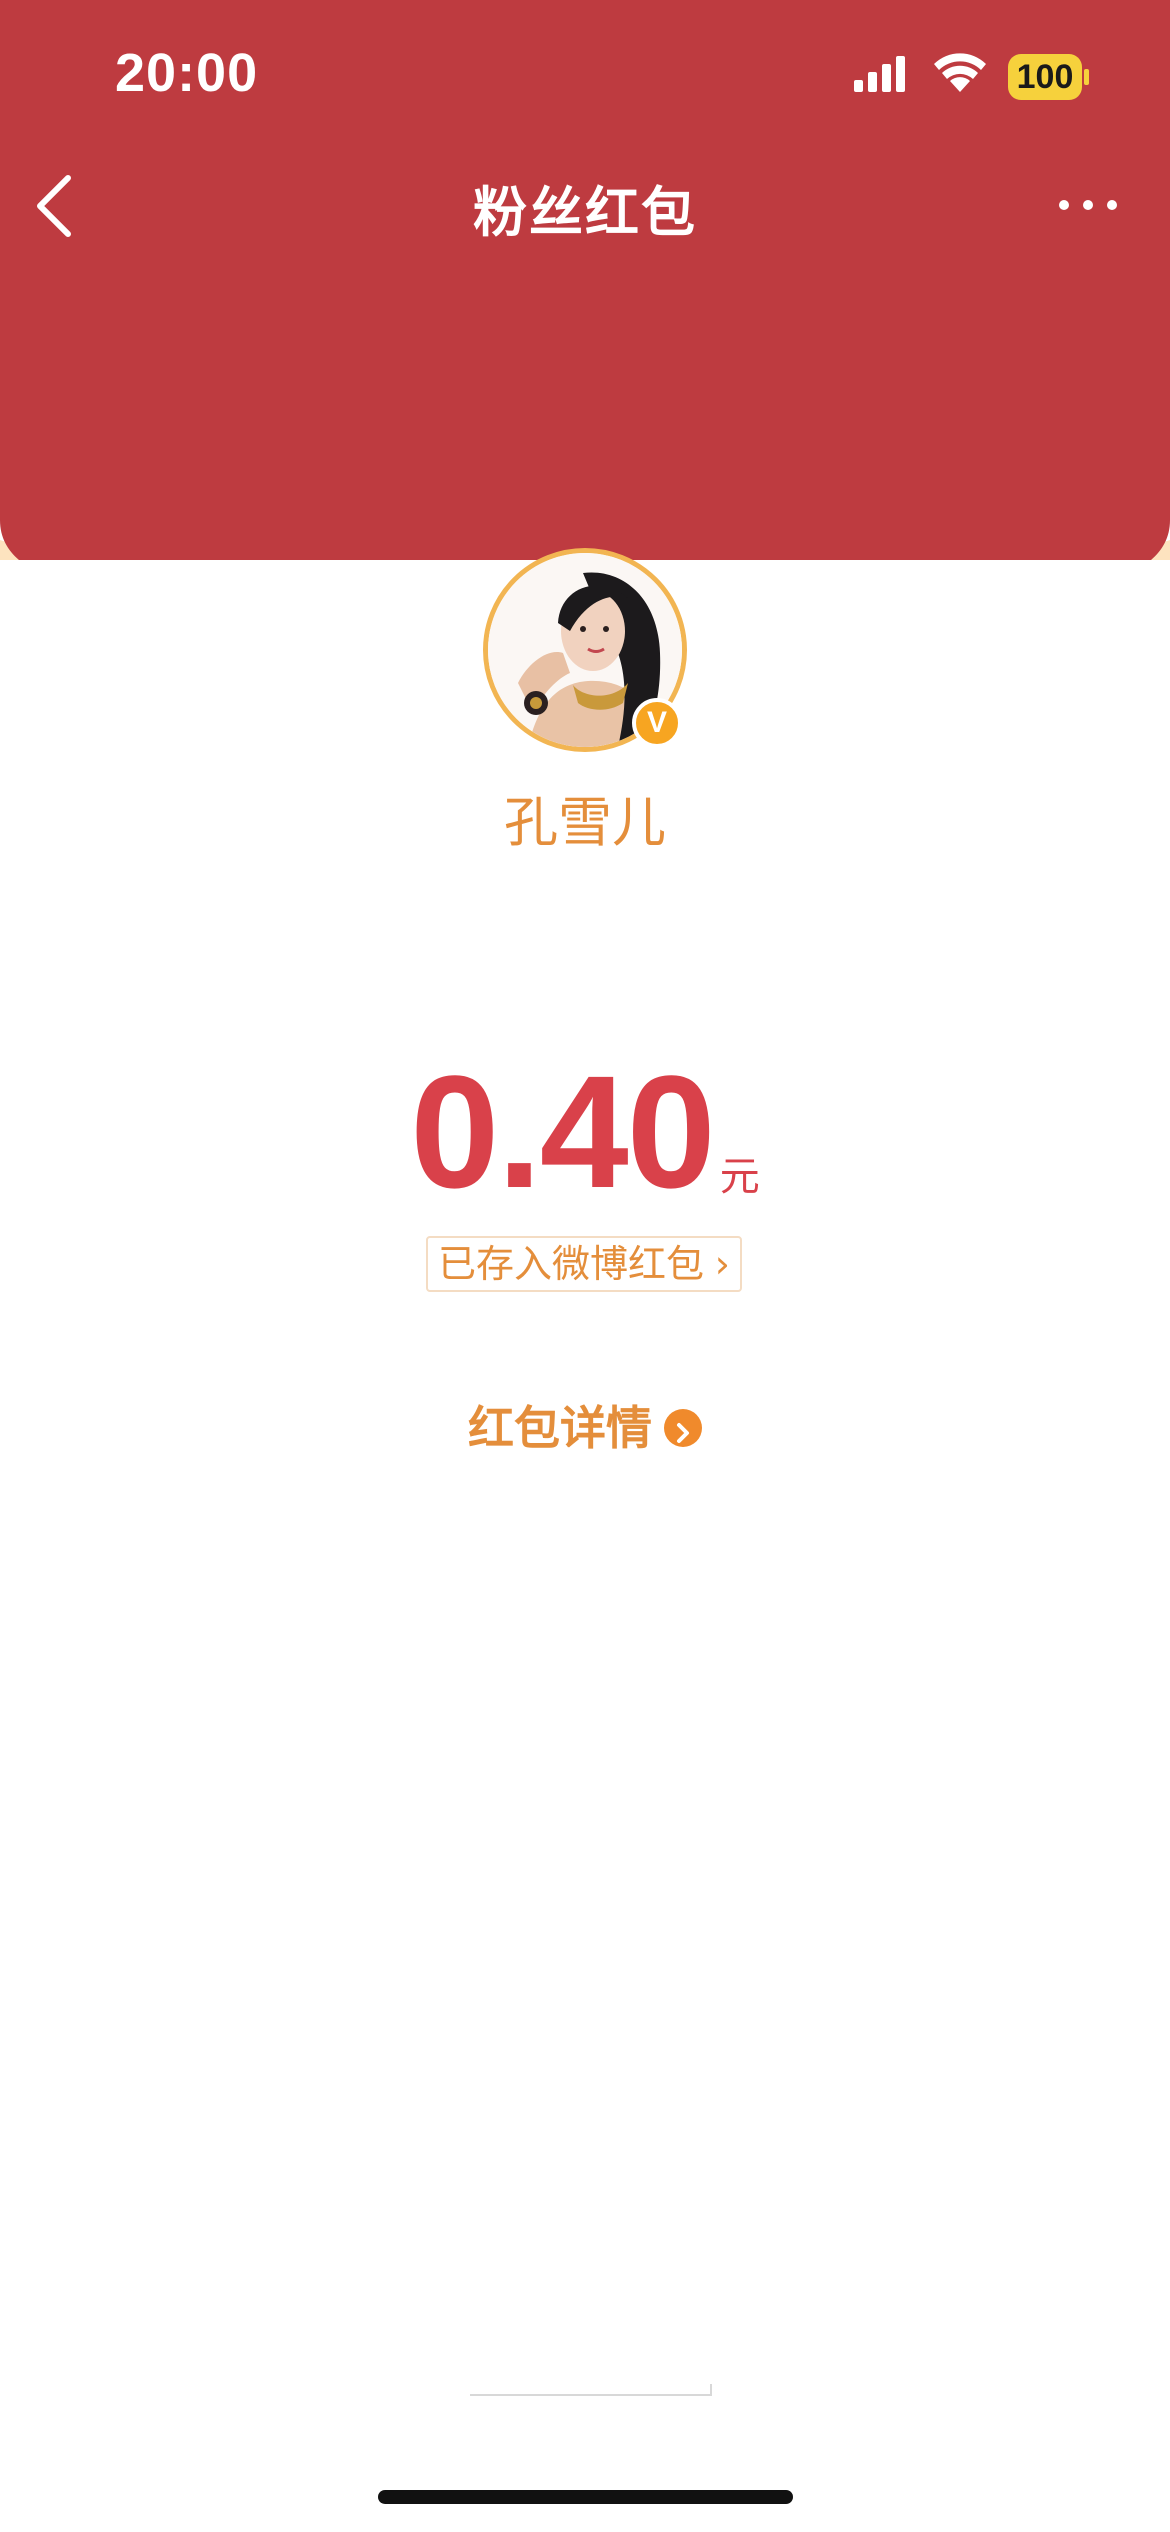 The width and height of the screenshot is (1170, 2532). What do you see at coordinates (879, 74) in the screenshot?
I see `signal-icon` at bounding box center [879, 74].